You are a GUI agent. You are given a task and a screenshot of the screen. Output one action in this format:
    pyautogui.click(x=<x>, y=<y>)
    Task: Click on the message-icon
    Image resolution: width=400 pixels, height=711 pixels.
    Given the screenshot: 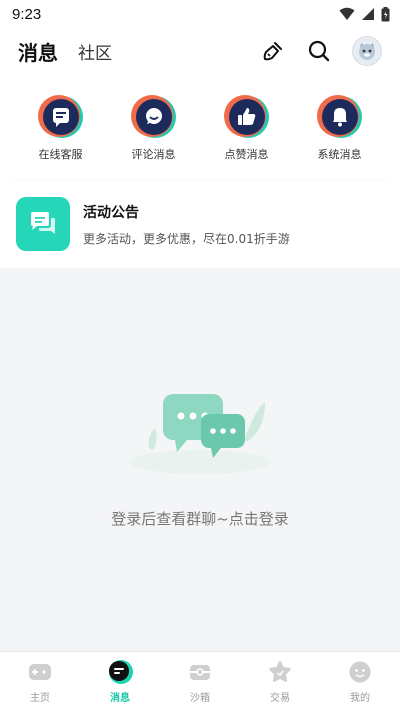 What is the action you would take?
    pyautogui.click(x=120, y=672)
    